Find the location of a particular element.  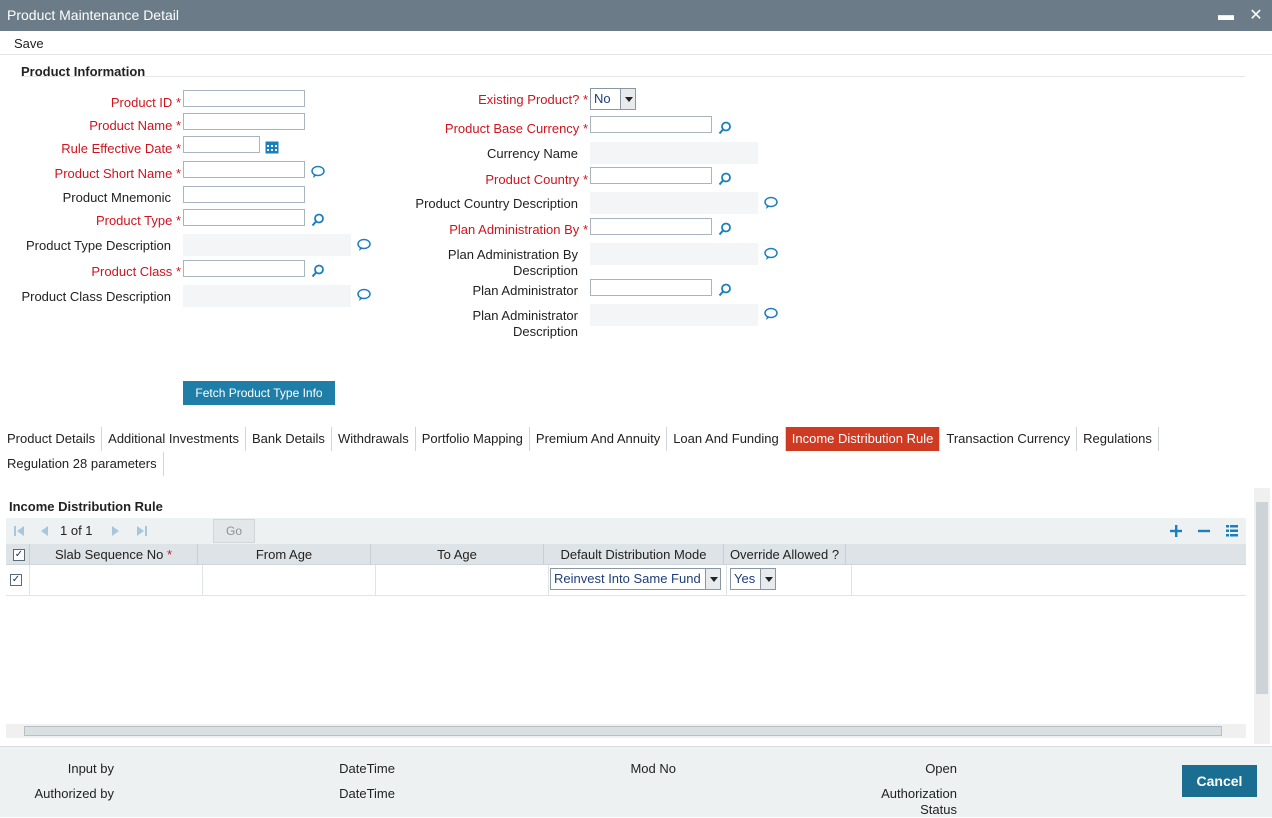

label-product-id: Product ID * is located at coordinates (145, 102).